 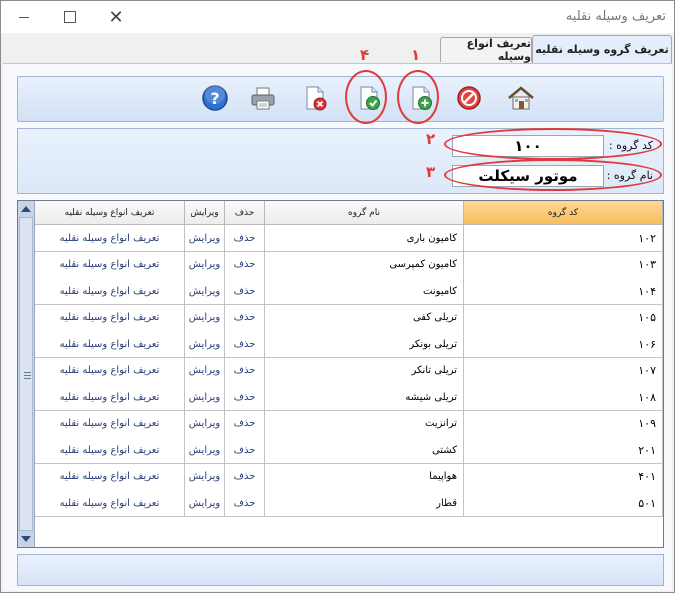 What do you see at coordinates (364, 265) in the screenshot?
I see `group-name-cell: کامیون کمپرسی` at bounding box center [364, 265].